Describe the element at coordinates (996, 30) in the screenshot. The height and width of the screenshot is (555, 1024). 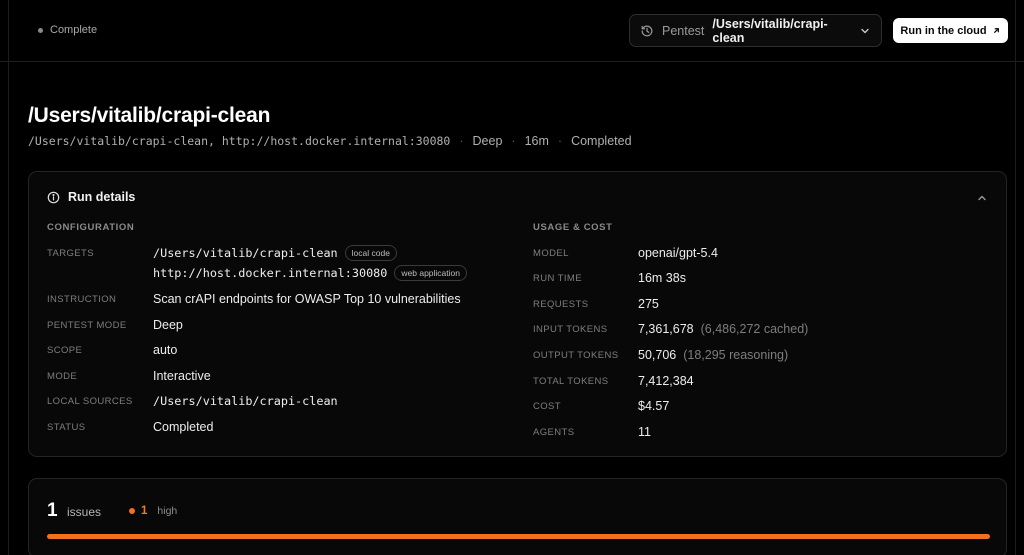
I see `arrow-up-right-icon` at that location.